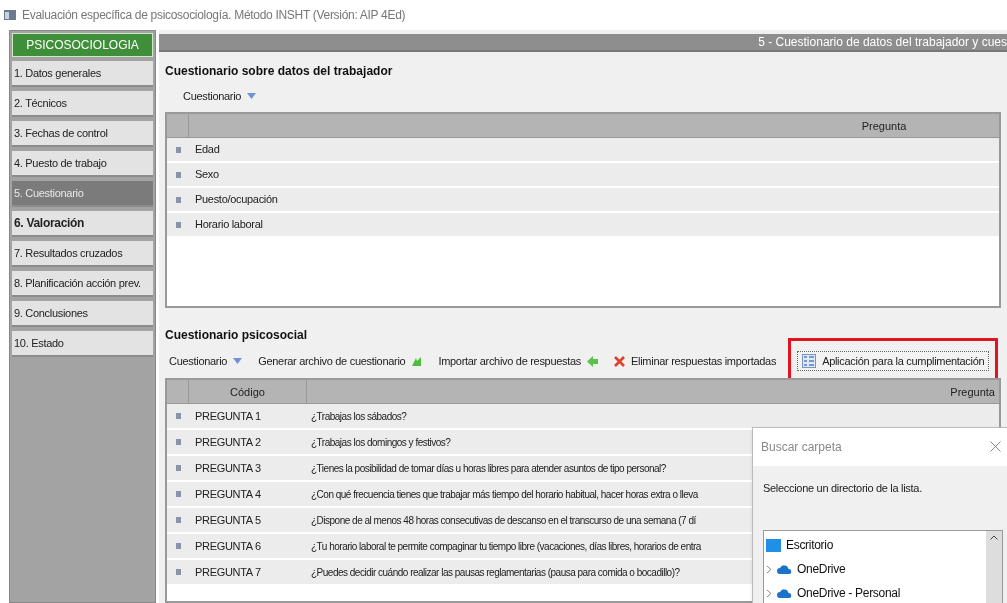 The height and width of the screenshot is (603, 1007). I want to click on table-cell-text: Puesto/ocupación, so click(236, 200).